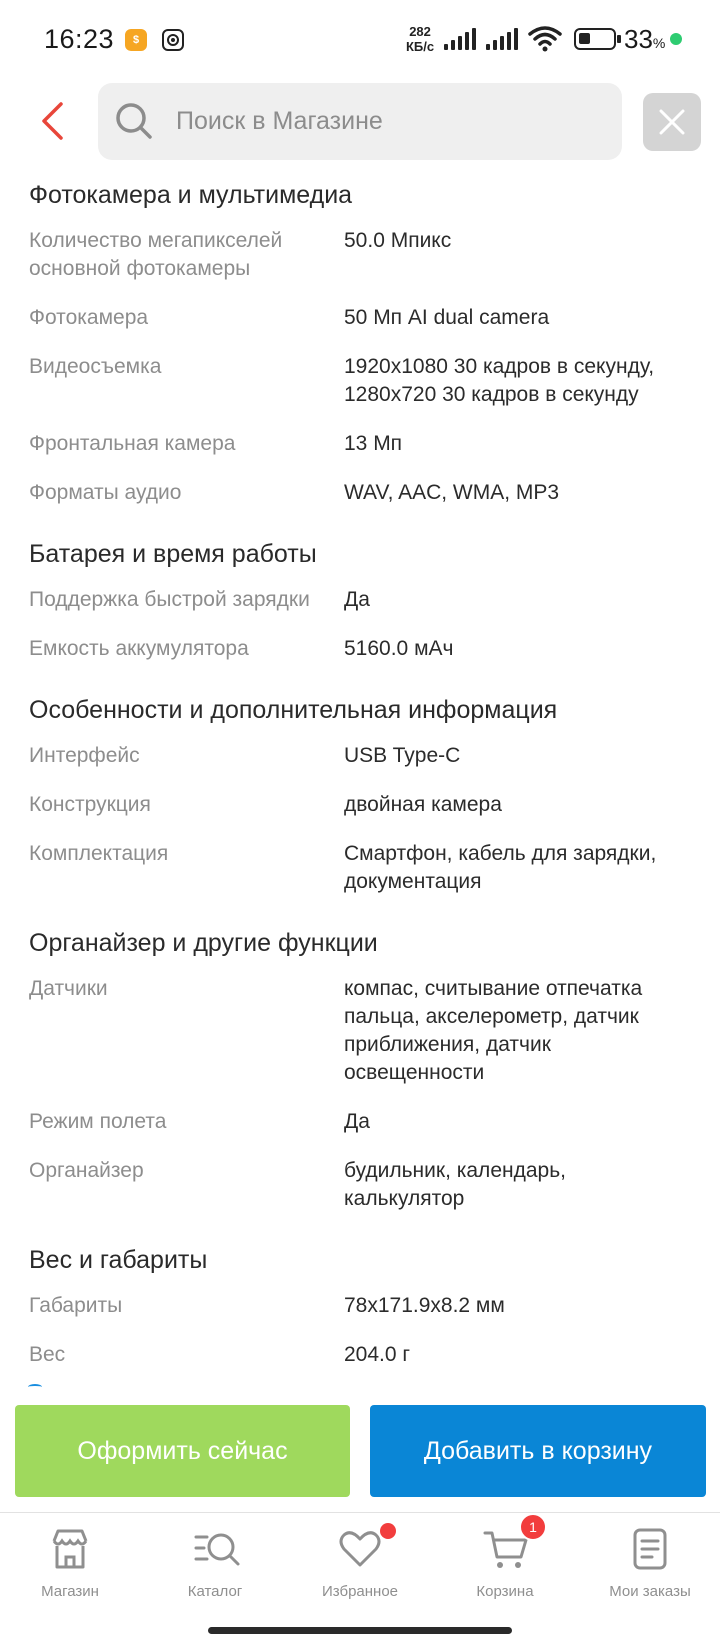 The image size is (720, 1640). I want to click on spec-row: Режим полета Да, so click(360, 1129).